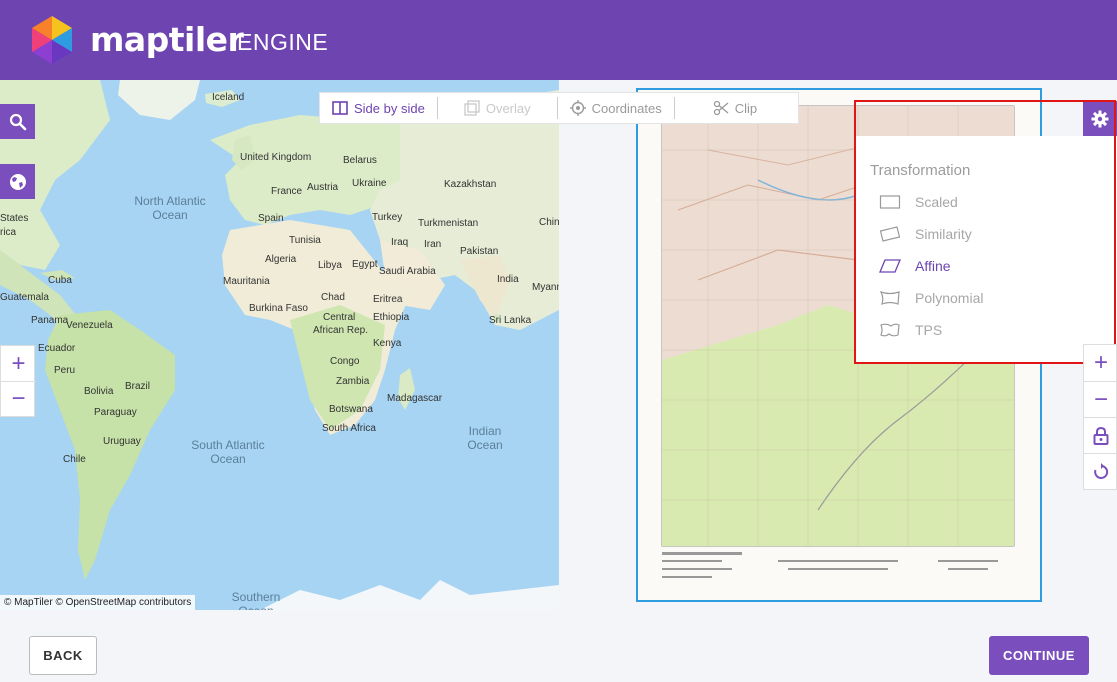 The image size is (1117, 682). Describe the element at coordinates (387, 343) in the screenshot. I see `map-label: Kenya` at that location.